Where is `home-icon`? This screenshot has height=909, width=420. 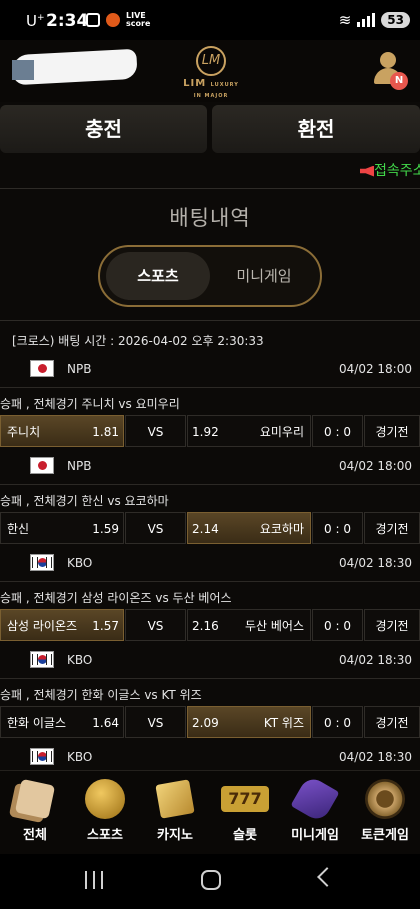 home-icon is located at coordinates (211, 880).